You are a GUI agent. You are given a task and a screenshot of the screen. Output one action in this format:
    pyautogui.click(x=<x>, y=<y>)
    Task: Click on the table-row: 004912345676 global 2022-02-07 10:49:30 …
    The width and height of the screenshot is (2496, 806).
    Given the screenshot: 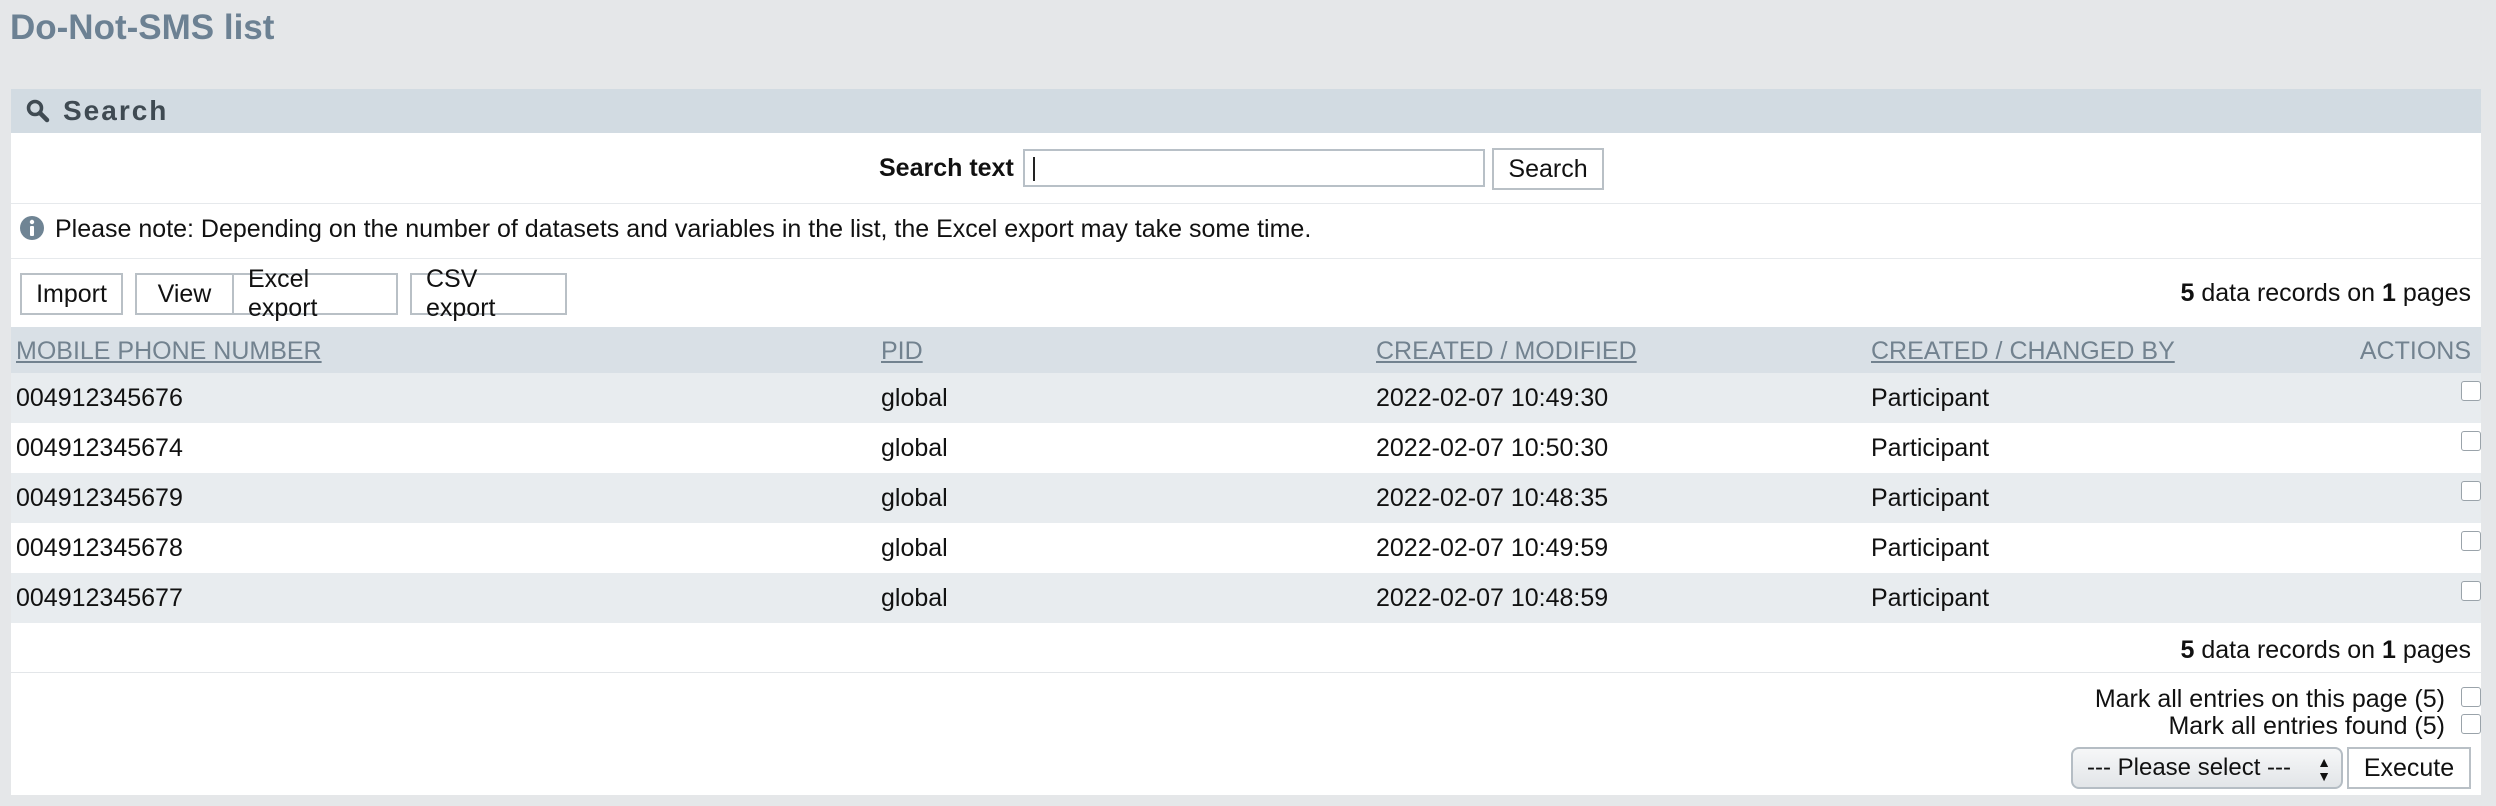 What is the action you would take?
    pyautogui.click(x=1246, y=398)
    